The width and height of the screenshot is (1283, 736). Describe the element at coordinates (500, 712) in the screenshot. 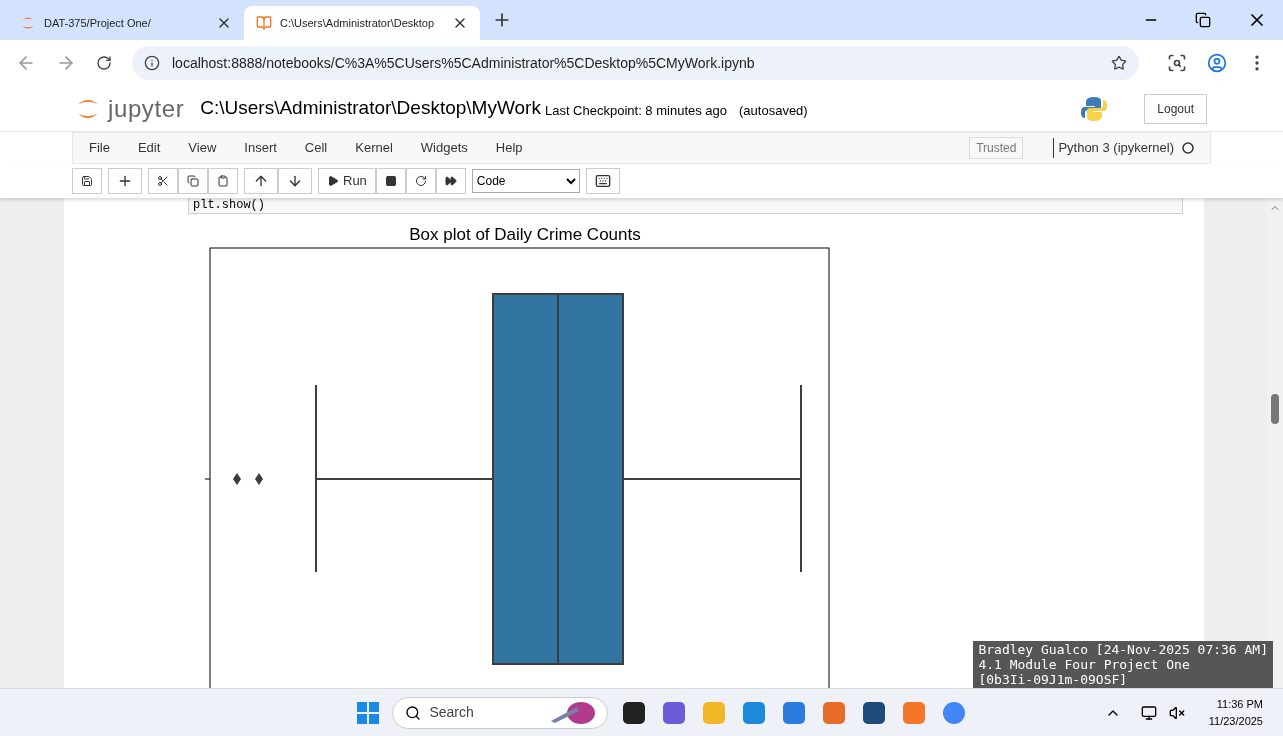

I see `taskbar-search-field: Search` at that location.